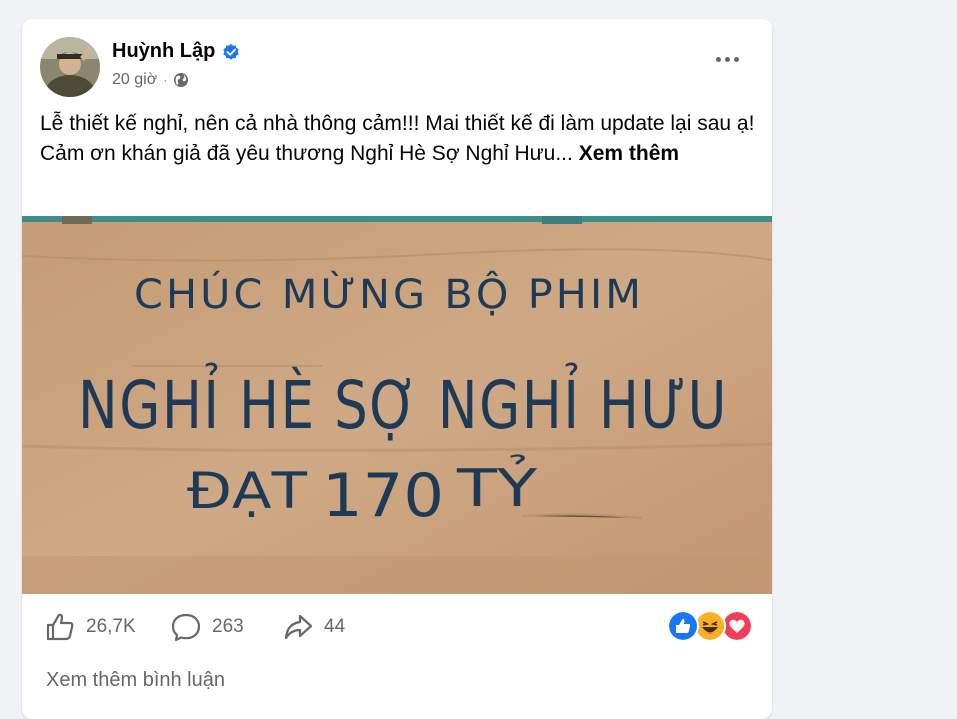 Image resolution: width=957 pixels, height=719 pixels. What do you see at coordinates (403, 403) in the screenshot?
I see `photo-line2: NGHỈ HÈ SỢ NGHỈ HƯU` at bounding box center [403, 403].